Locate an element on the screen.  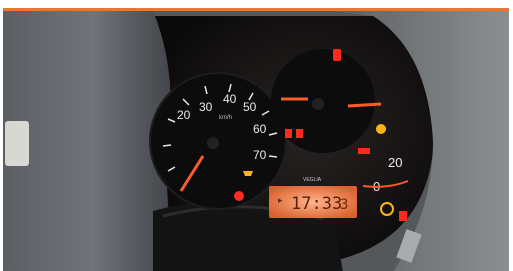
brake-warning-icon is located at coordinates (239, 196).